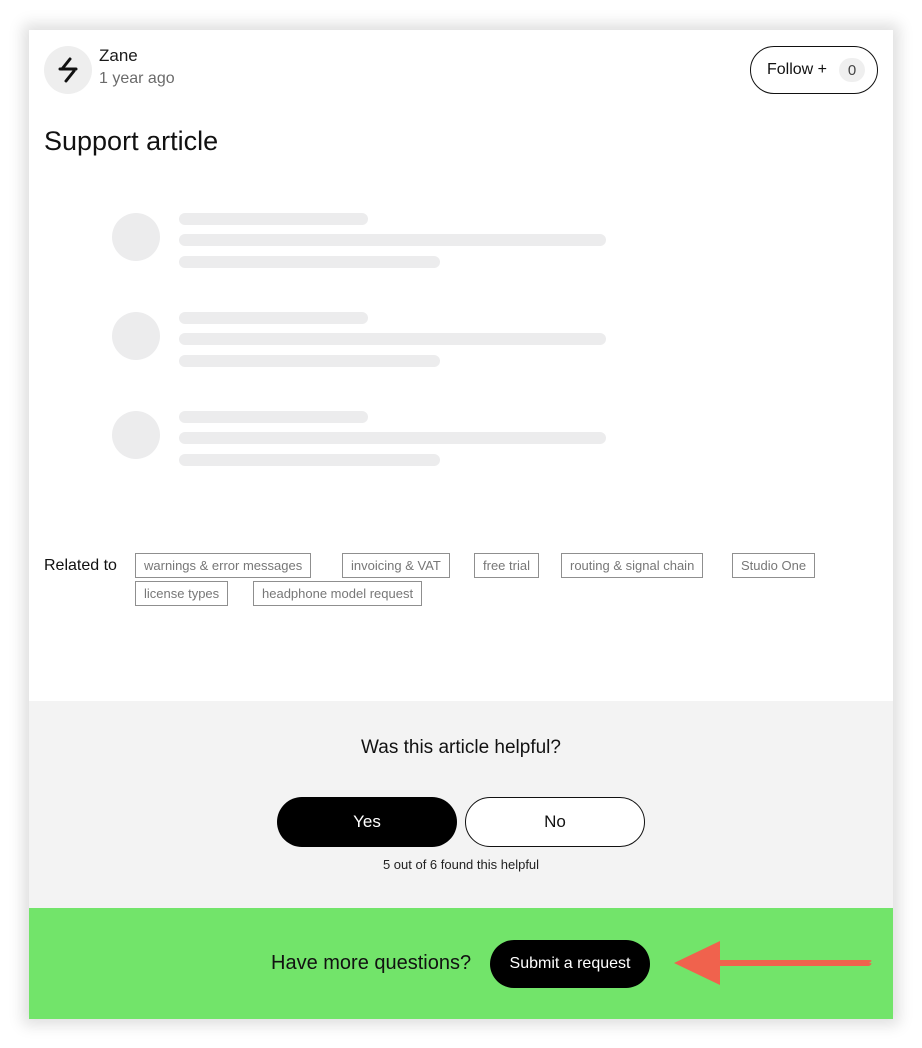 The height and width of the screenshot is (1048, 922). I want to click on feedback-question: Was this article helpful?, so click(461, 747).